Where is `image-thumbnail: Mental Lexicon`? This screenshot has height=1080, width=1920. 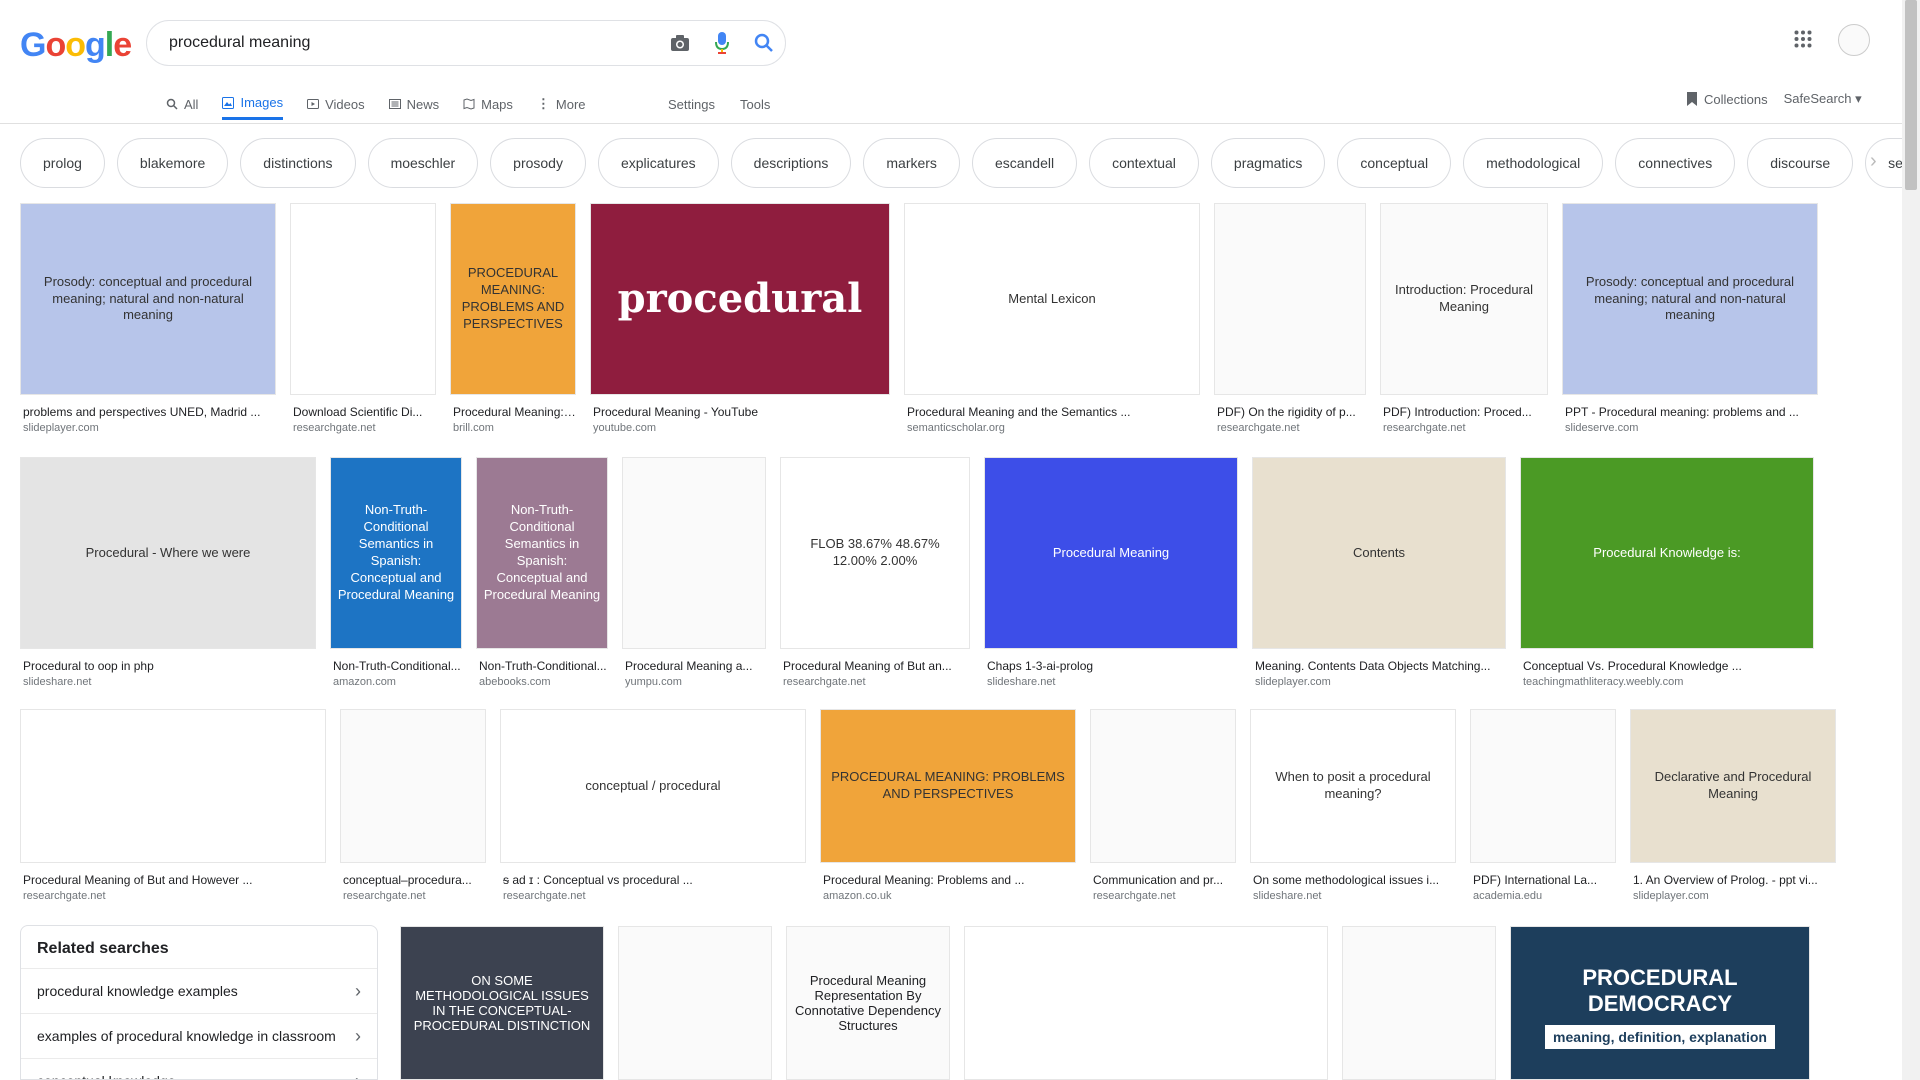
image-thumbnail: Mental Lexicon is located at coordinates (1052, 299).